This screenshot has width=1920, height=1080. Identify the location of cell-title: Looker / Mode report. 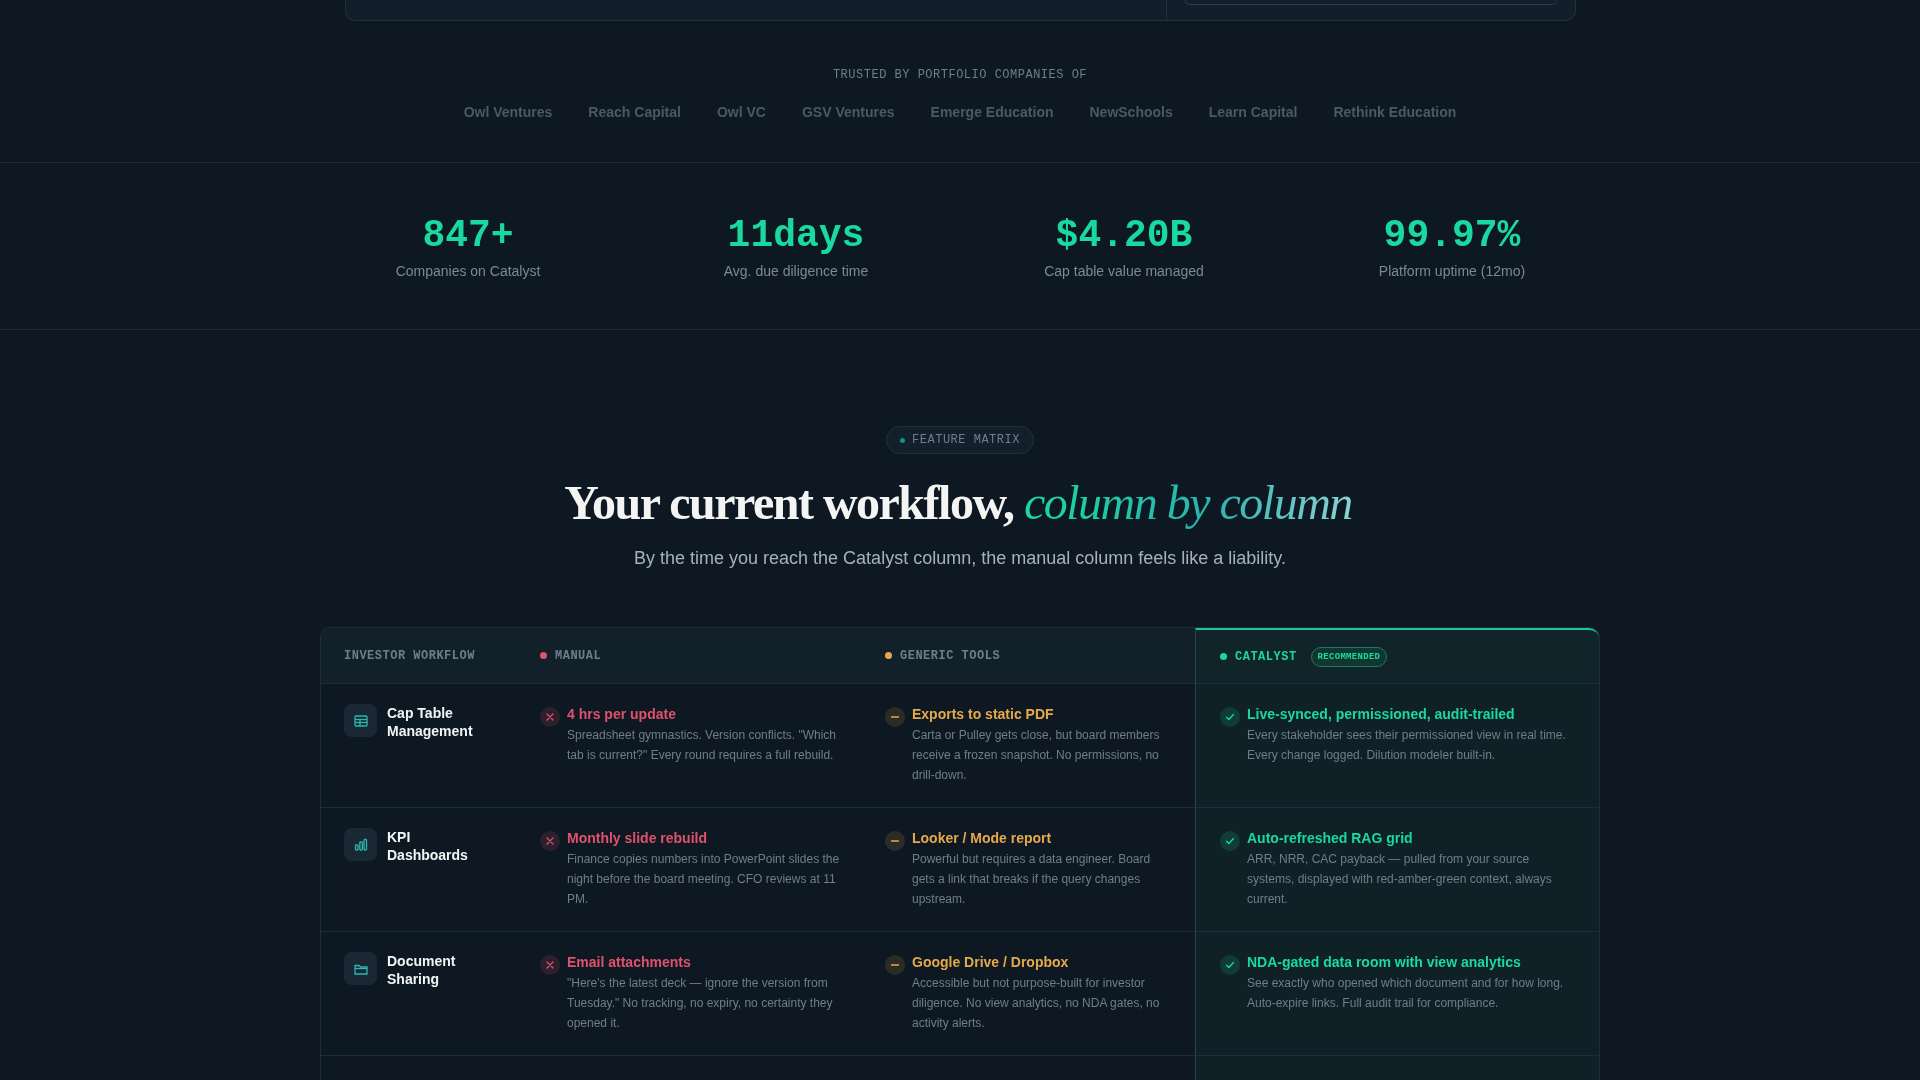
(982, 838).